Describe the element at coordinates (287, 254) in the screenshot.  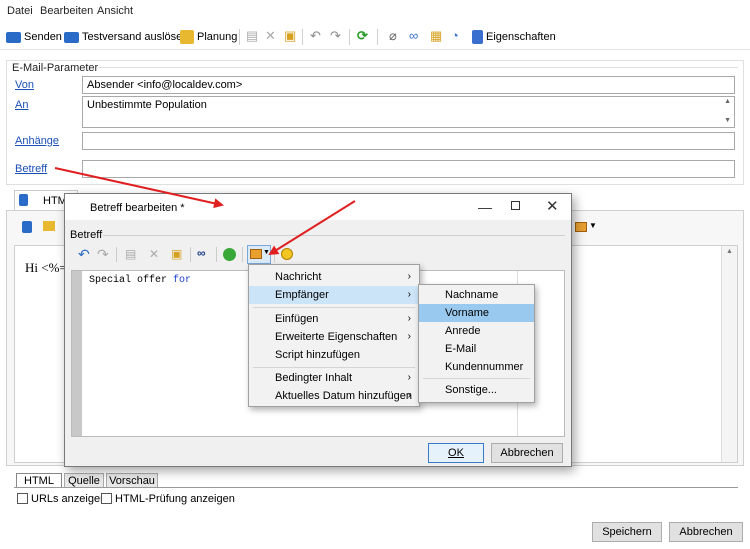
I see `emoji-icon` at that location.